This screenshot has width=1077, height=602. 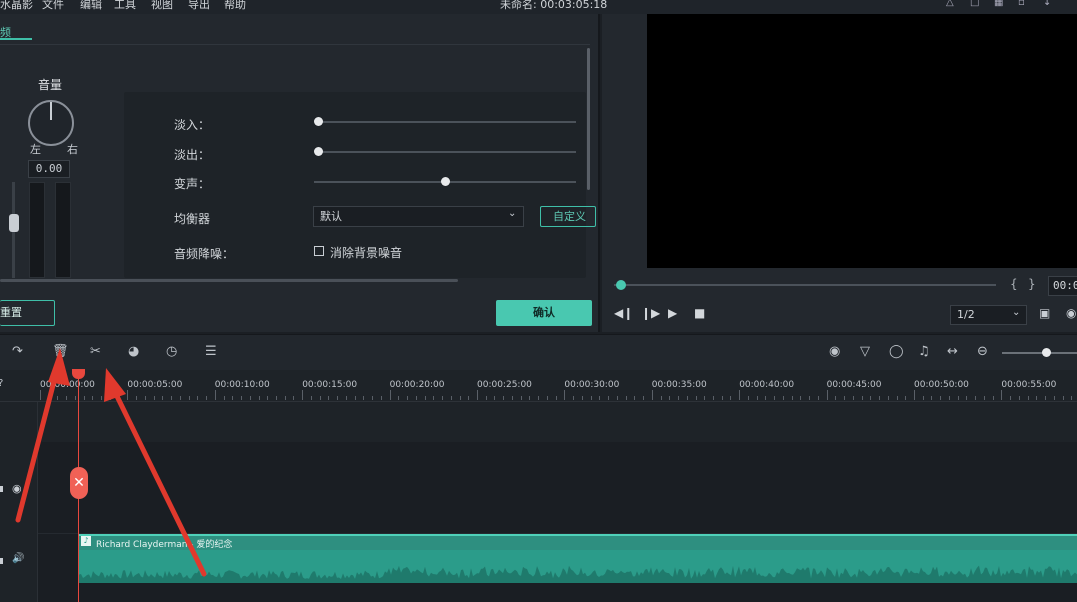 I want to click on settings-horizontal-scrollbar, so click(x=229, y=280).